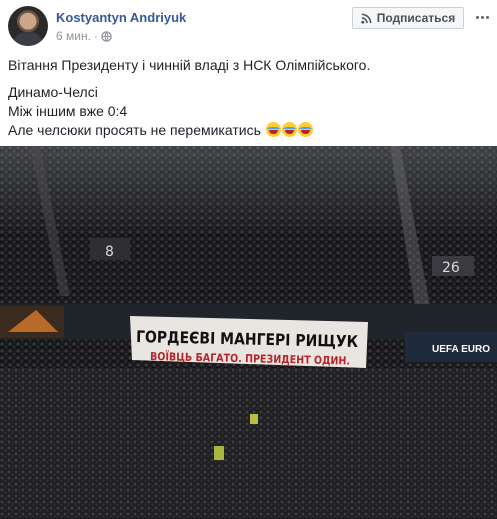 Image resolution: width=497 pixels, height=519 pixels. I want to click on post-line: Але челсюки просять не перемикатись, so click(134, 130).